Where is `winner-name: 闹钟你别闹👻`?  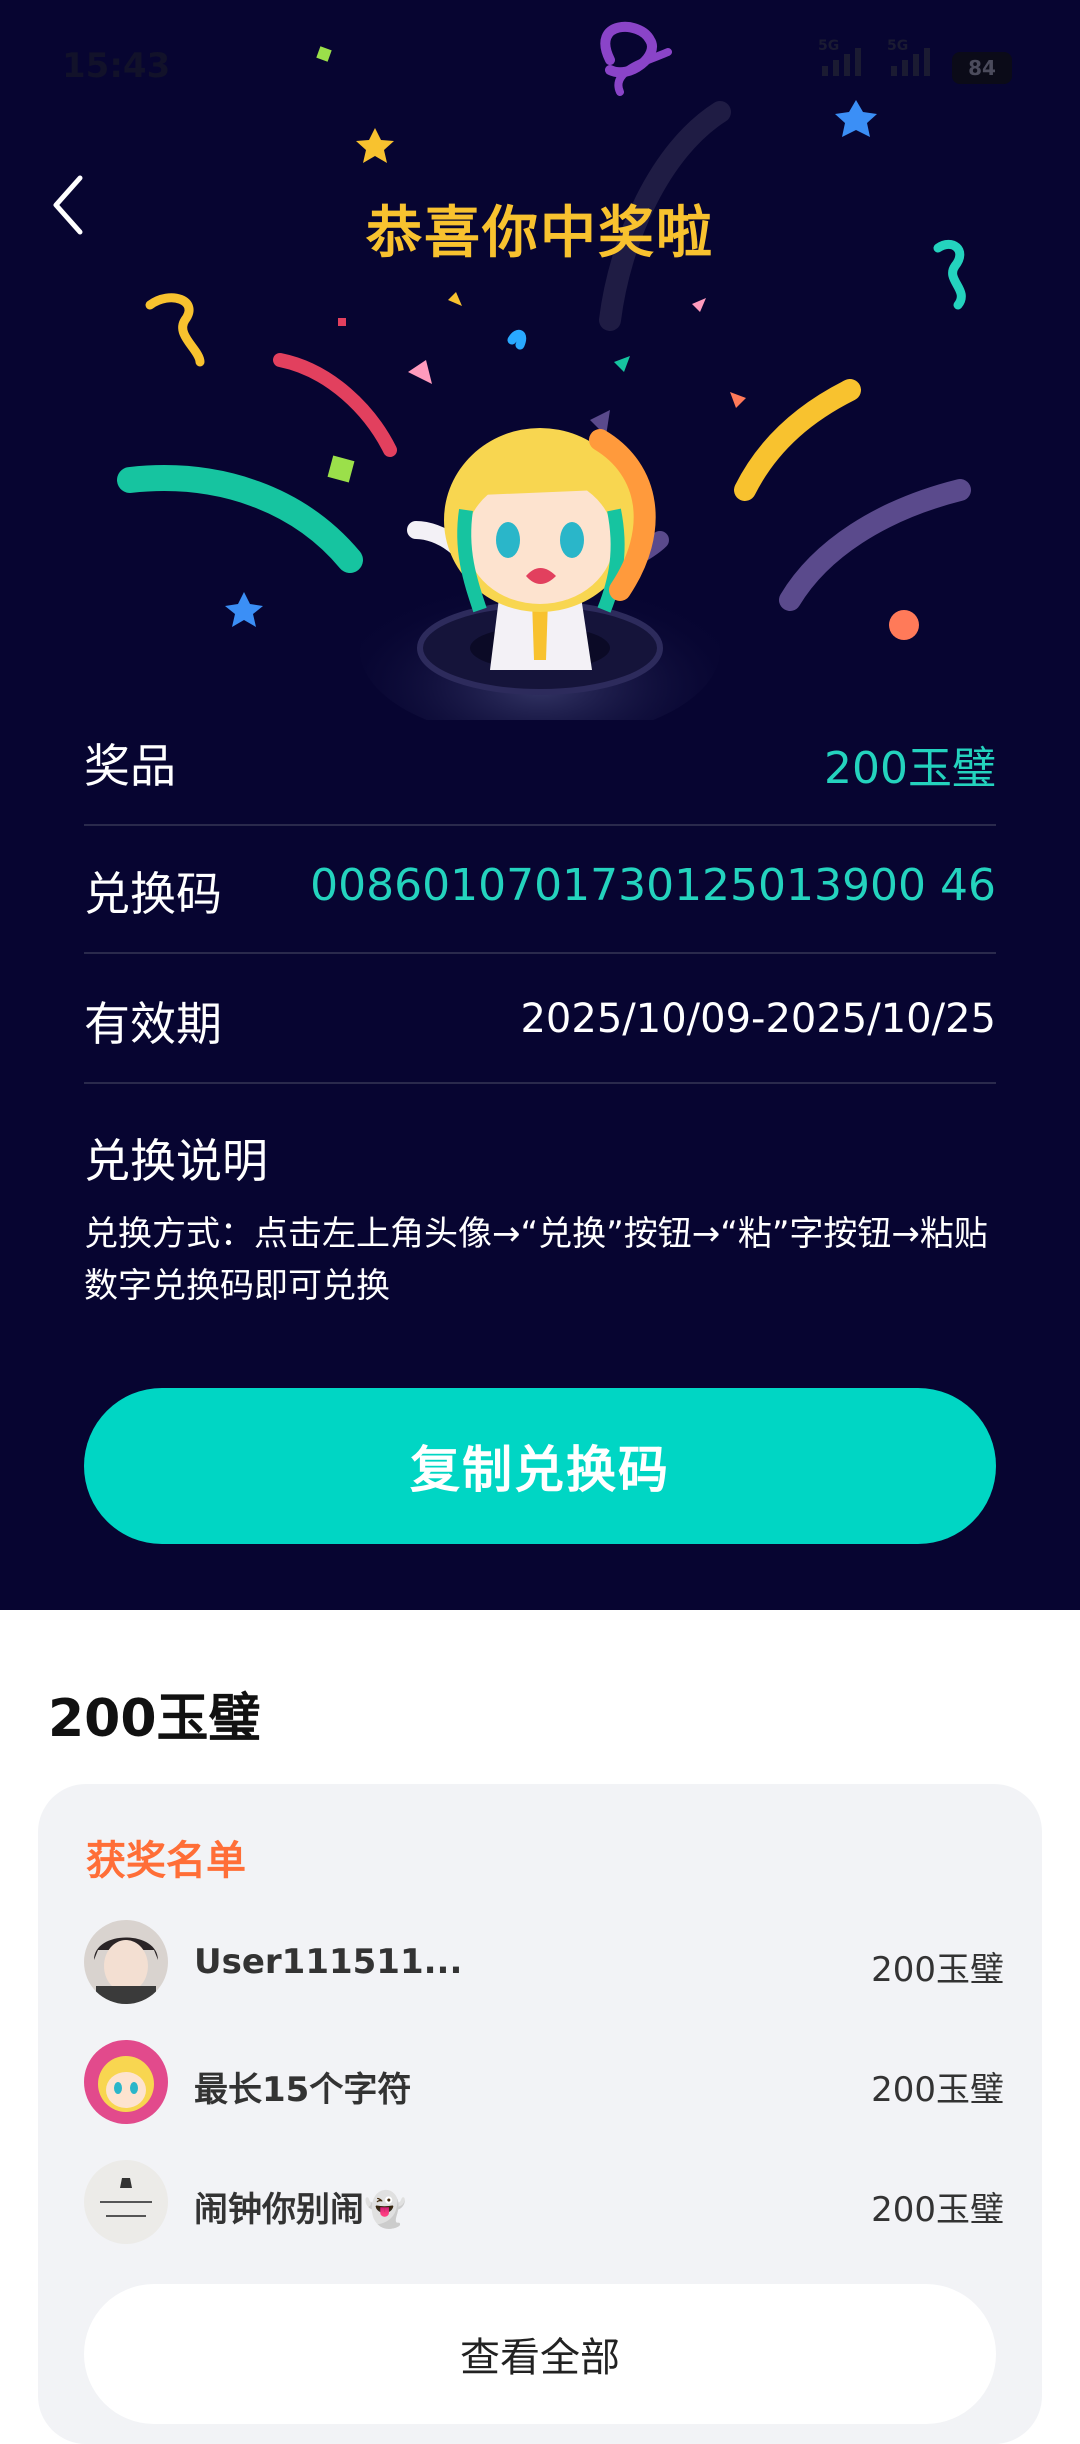
winner-name: 闹钟你别闹👻 is located at coordinates (300, 2210).